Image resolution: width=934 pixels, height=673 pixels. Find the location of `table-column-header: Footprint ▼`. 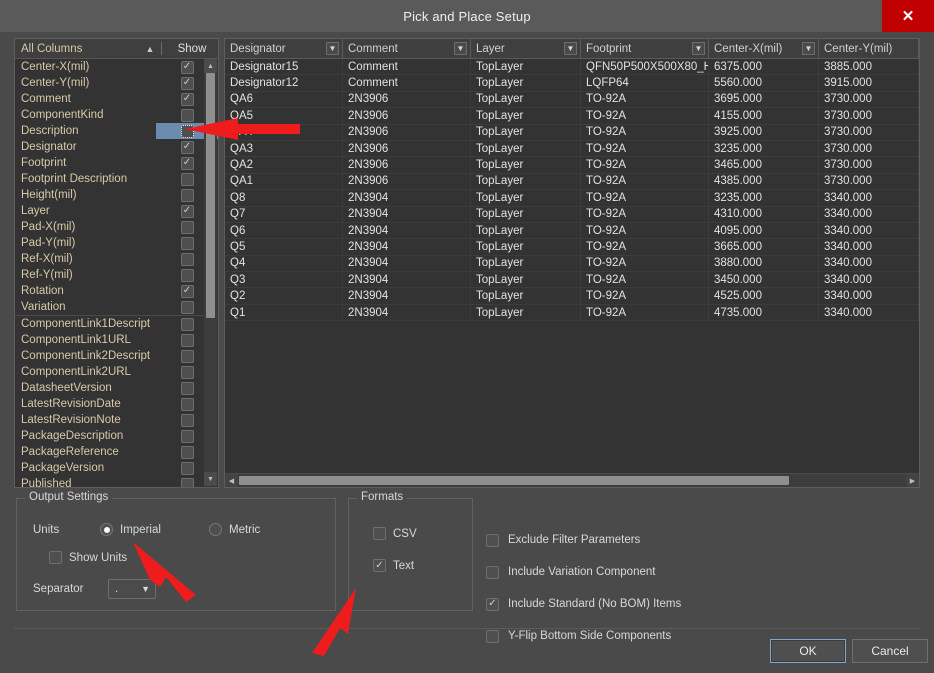

table-column-header: Footprint ▼ is located at coordinates (645, 49).